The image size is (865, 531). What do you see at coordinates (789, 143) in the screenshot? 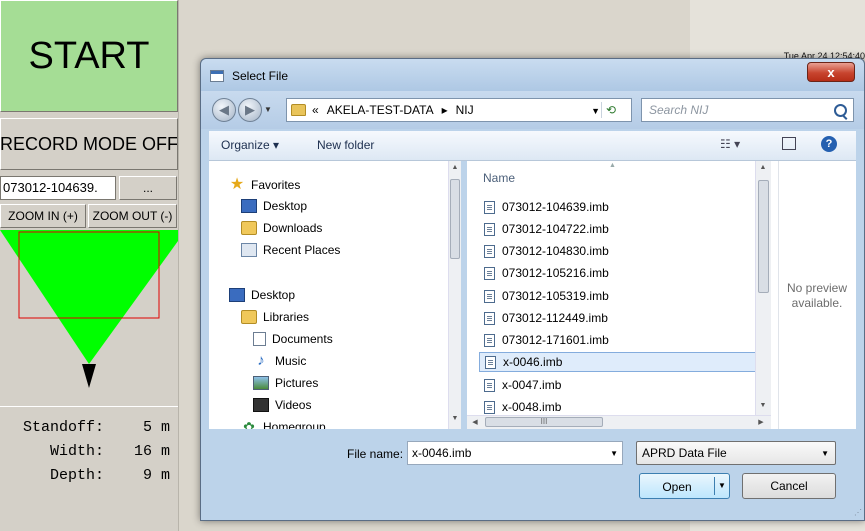
I see `preview-pane-icon` at bounding box center [789, 143].